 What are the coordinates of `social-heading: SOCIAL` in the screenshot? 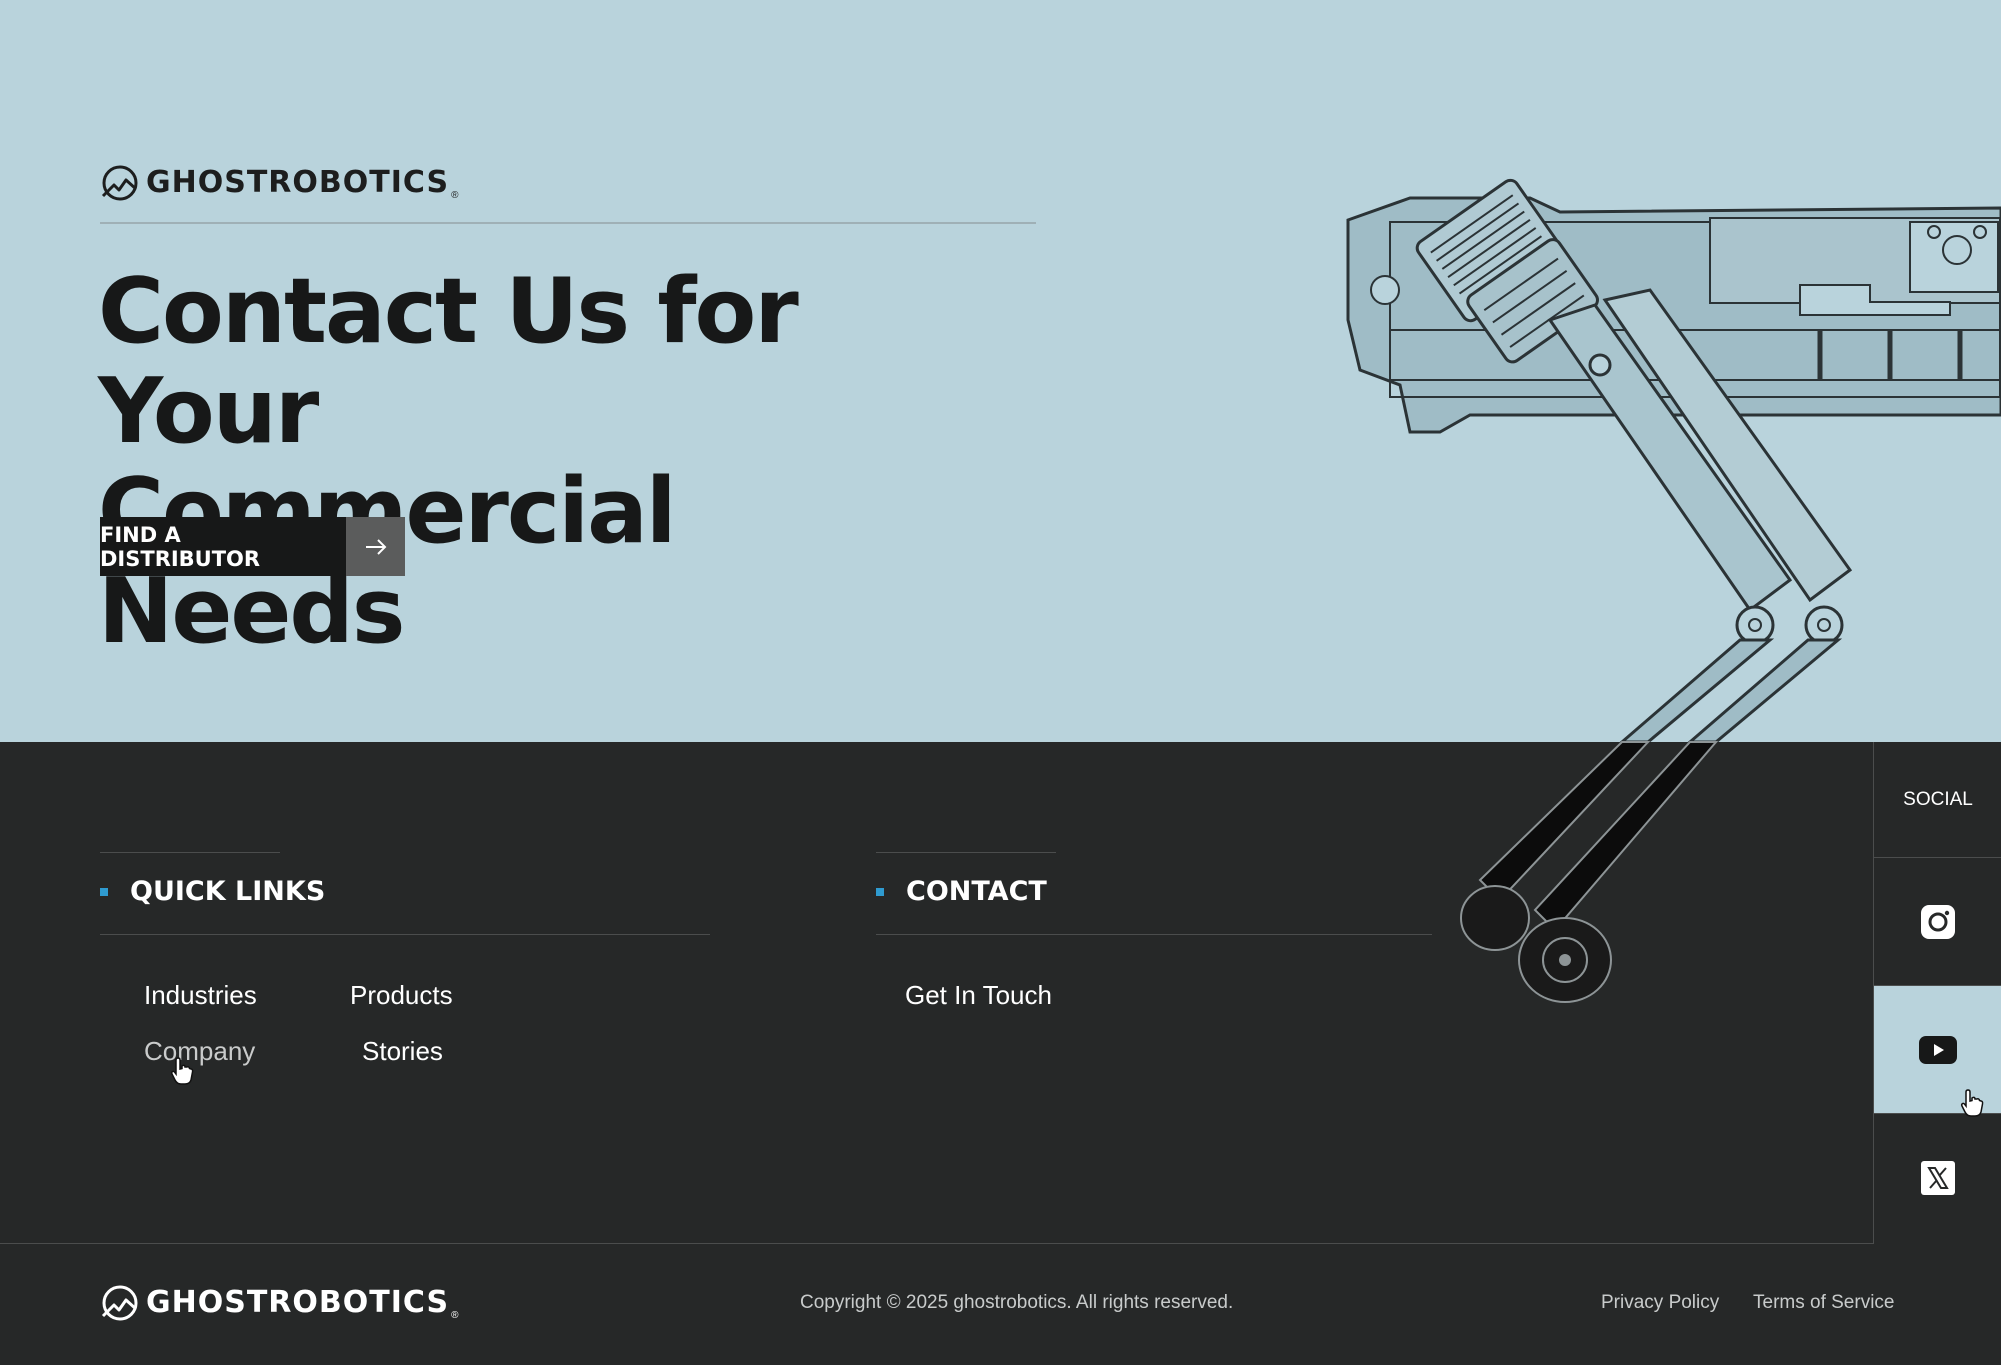 It's located at (1937, 800).